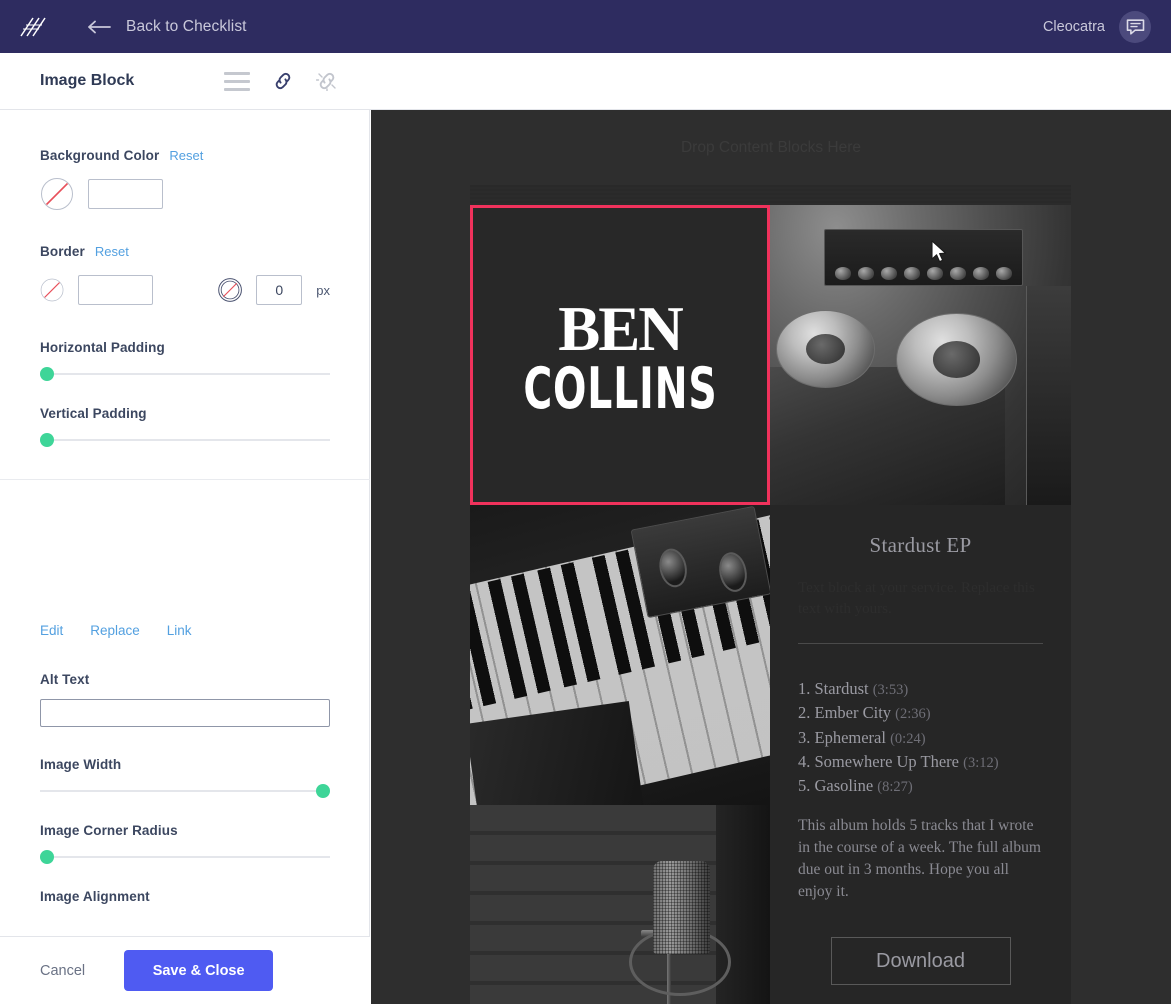 This screenshot has height=1004, width=1171. Describe the element at coordinates (93, 413) in the screenshot. I see `vertical-padding-label: Vertical Padding` at that location.